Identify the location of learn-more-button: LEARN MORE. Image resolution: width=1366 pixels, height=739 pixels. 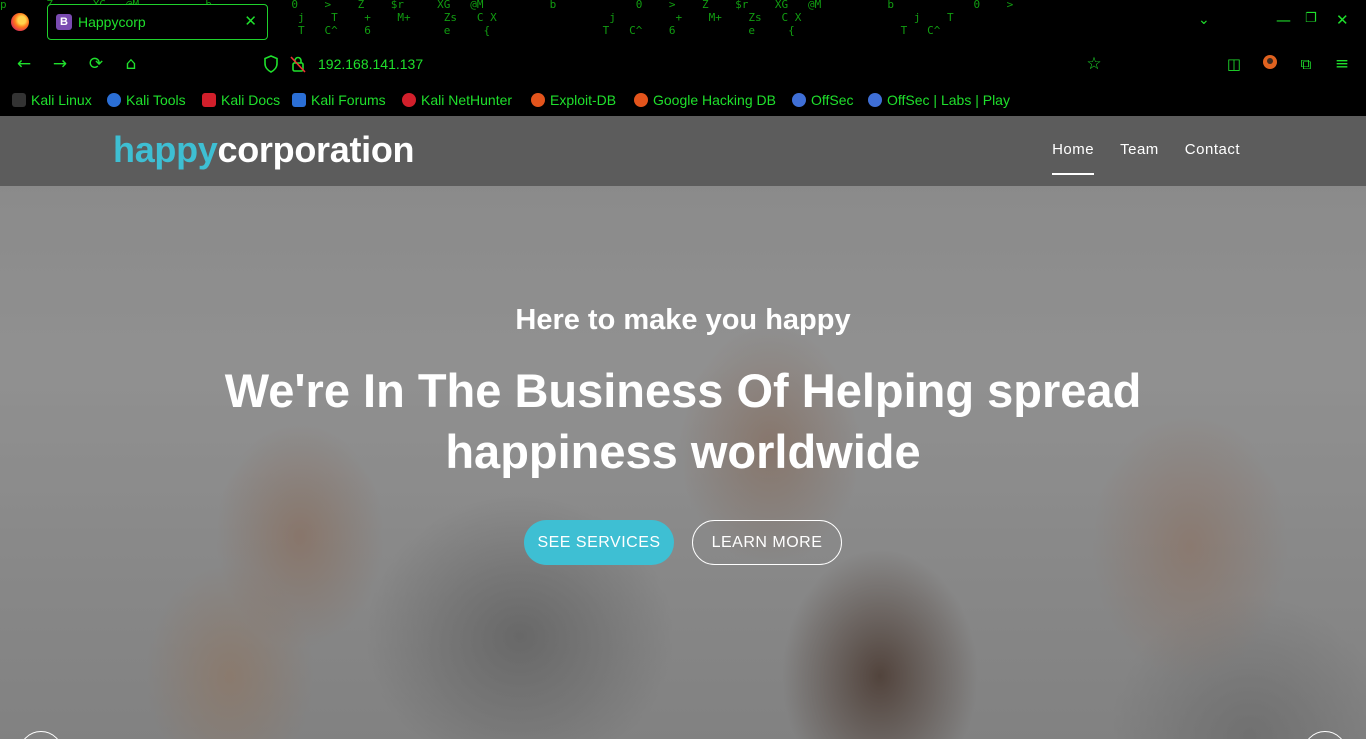
(767, 542).